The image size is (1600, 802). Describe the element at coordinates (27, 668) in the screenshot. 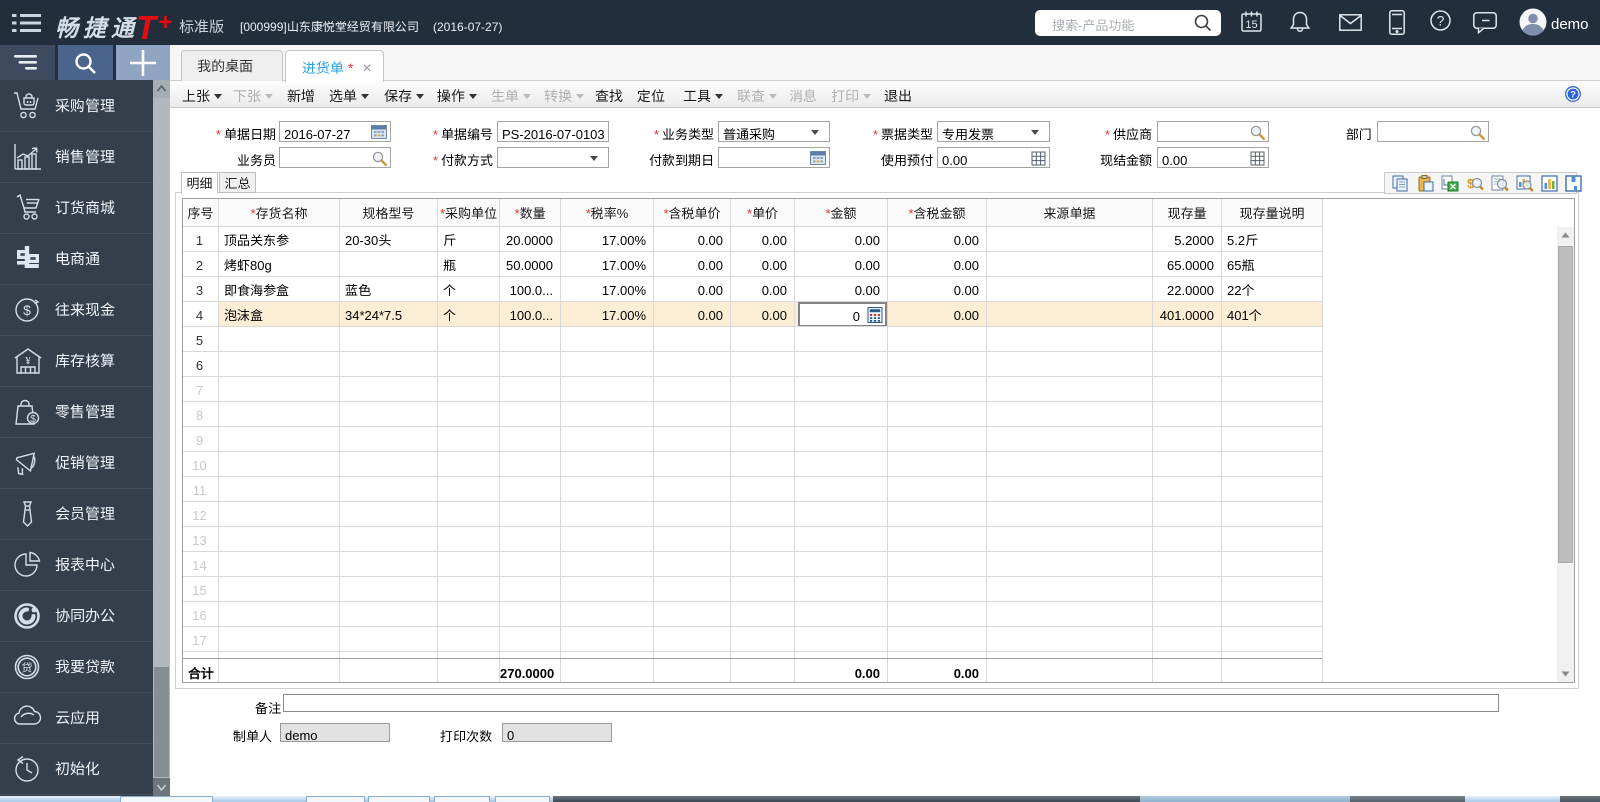

I see `svg-text: 贷` at that location.